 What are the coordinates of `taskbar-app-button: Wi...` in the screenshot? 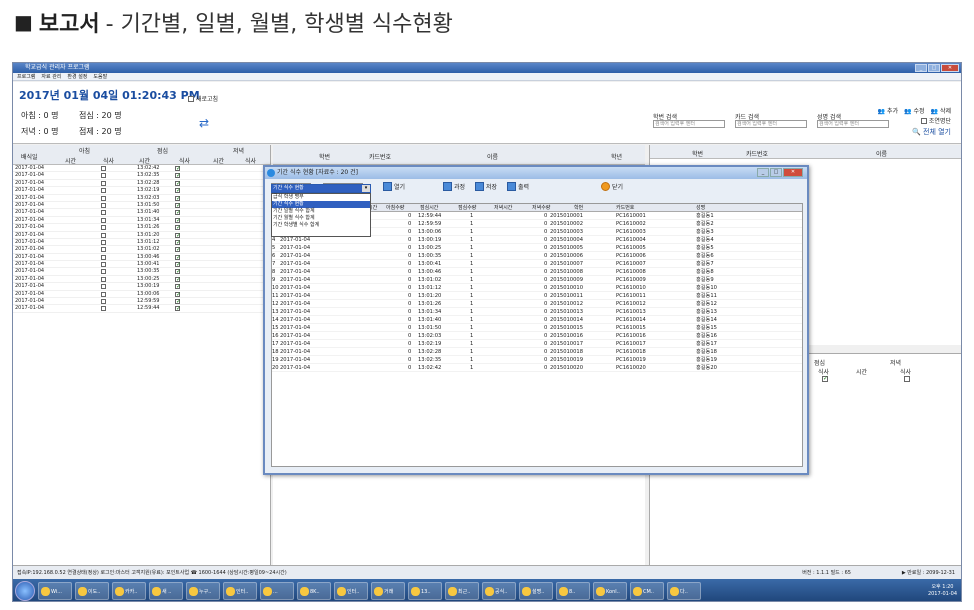 It's located at (55, 591).